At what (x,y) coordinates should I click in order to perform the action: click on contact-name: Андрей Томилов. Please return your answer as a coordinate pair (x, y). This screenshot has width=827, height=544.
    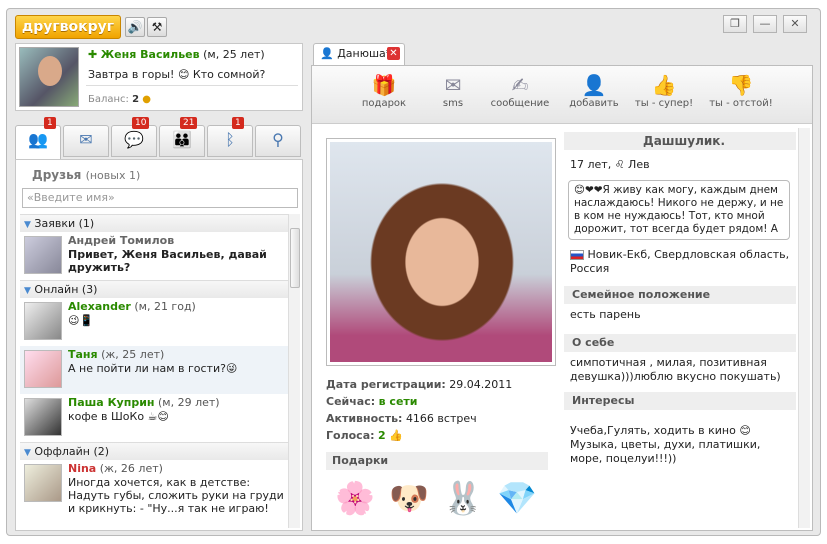
    Looking at the image, I should click on (121, 240).